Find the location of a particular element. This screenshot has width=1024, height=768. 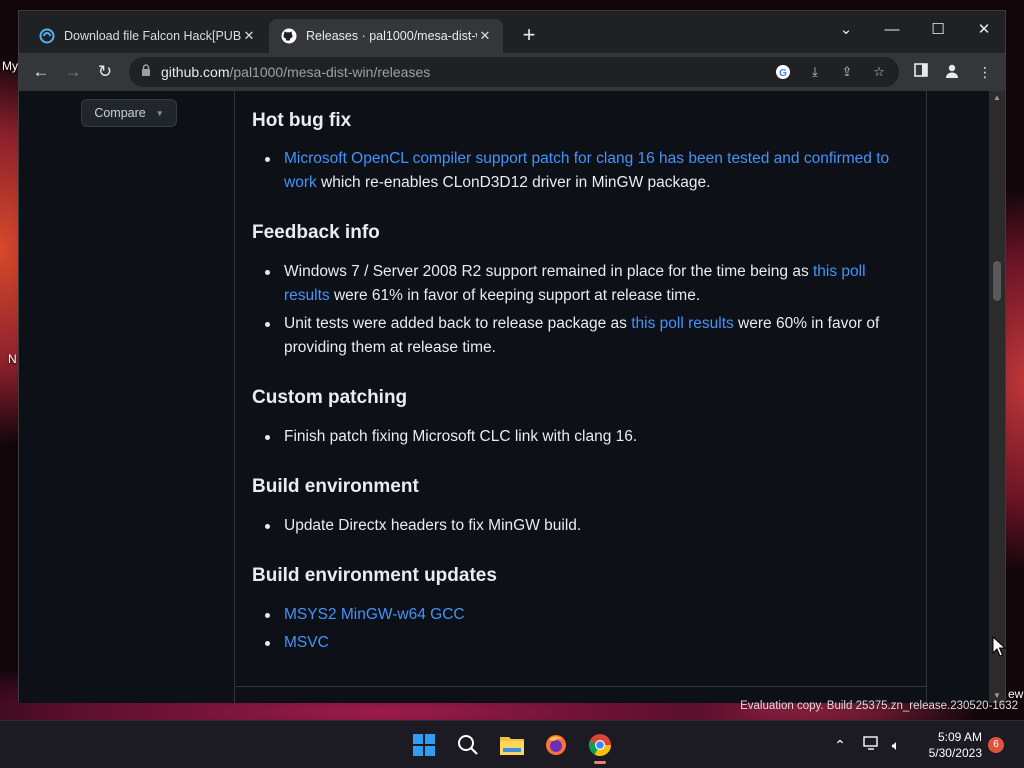

scroll-up-icon: ▲ is located at coordinates (997, 98).